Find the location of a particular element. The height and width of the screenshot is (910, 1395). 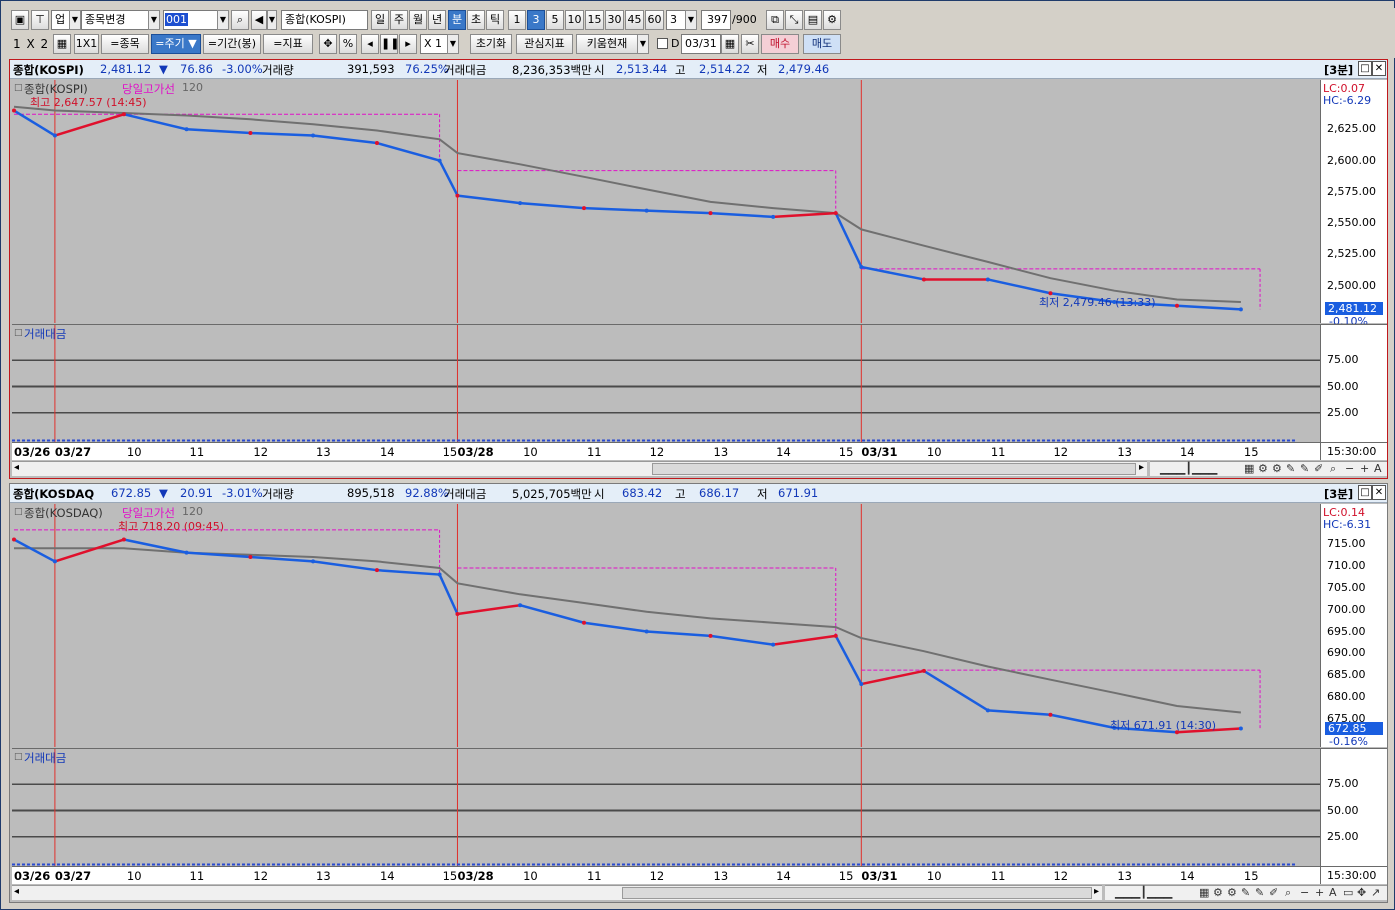

draw-icon: ⤡ is located at coordinates (794, 20).